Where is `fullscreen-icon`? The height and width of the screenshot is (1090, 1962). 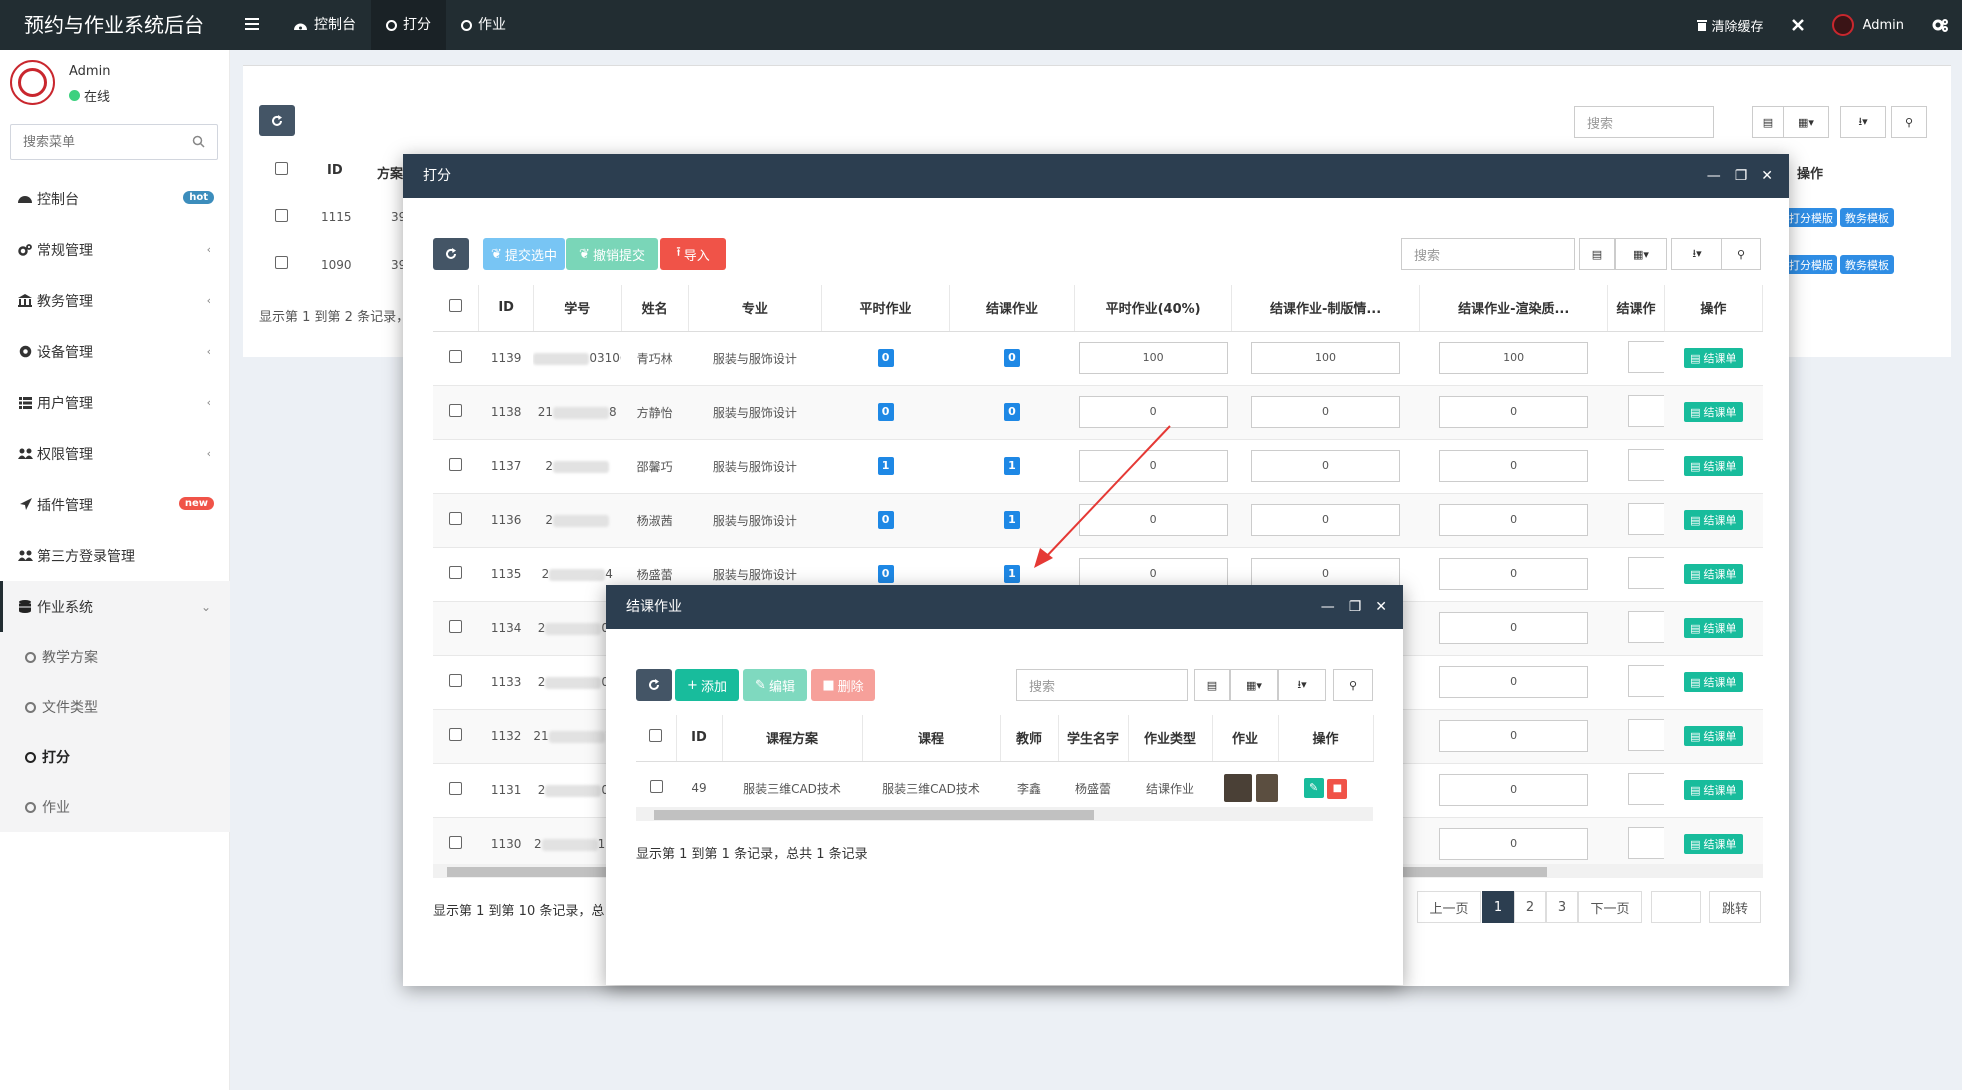 fullscreen-icon is located at coordinates (1798, 25).